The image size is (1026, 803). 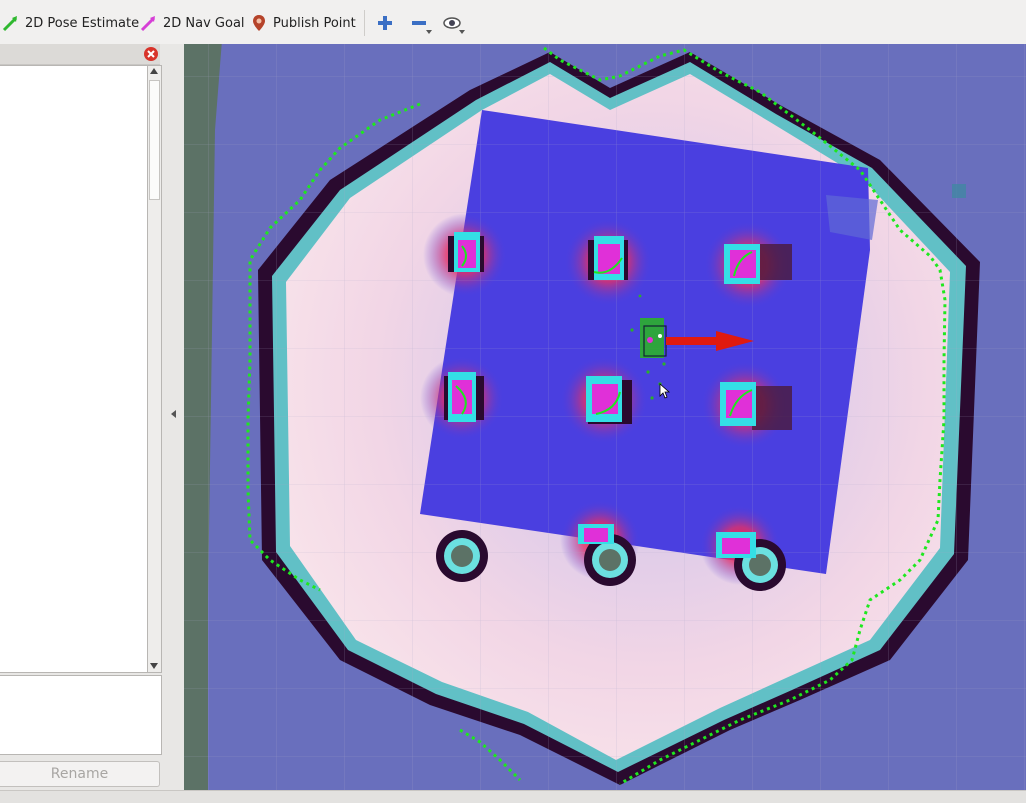 What do you see at coordinates (959, 191) in the screenshot?
I see `costmap-speck` at bounding box center [959, 191].